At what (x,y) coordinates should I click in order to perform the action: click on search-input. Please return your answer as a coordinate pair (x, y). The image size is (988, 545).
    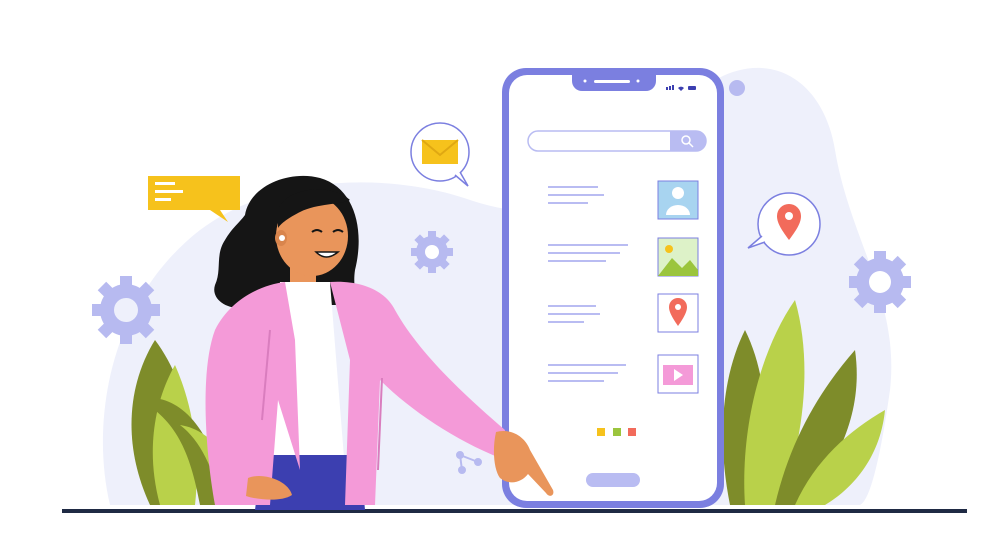
    Looking at the image, I should click on (617, 141).